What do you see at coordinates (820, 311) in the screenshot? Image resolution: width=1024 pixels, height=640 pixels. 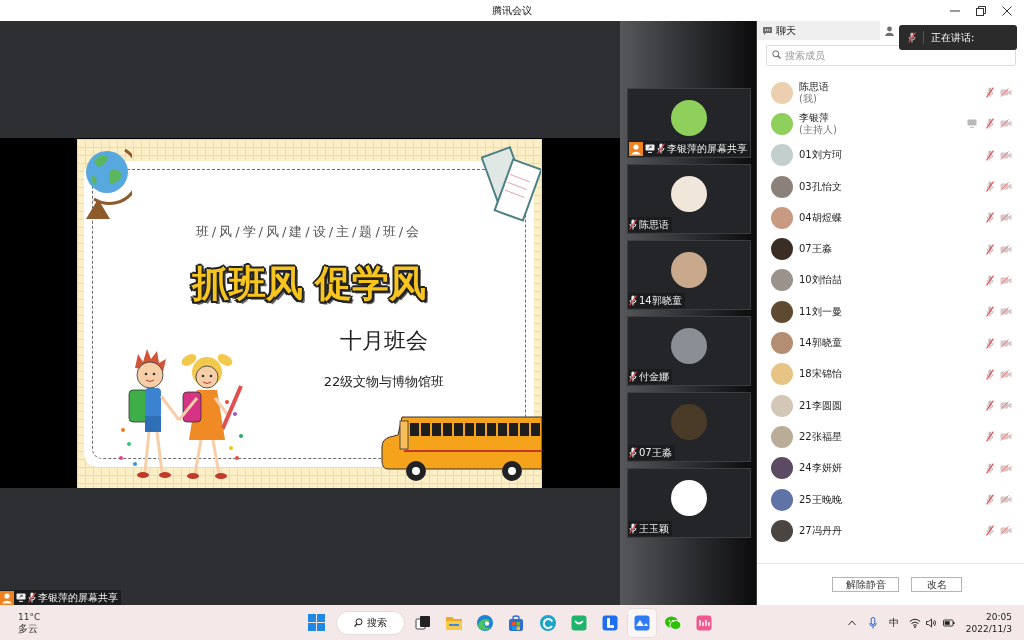 I see `member-name: 11刘一曼` at bounding box center [820, 311].